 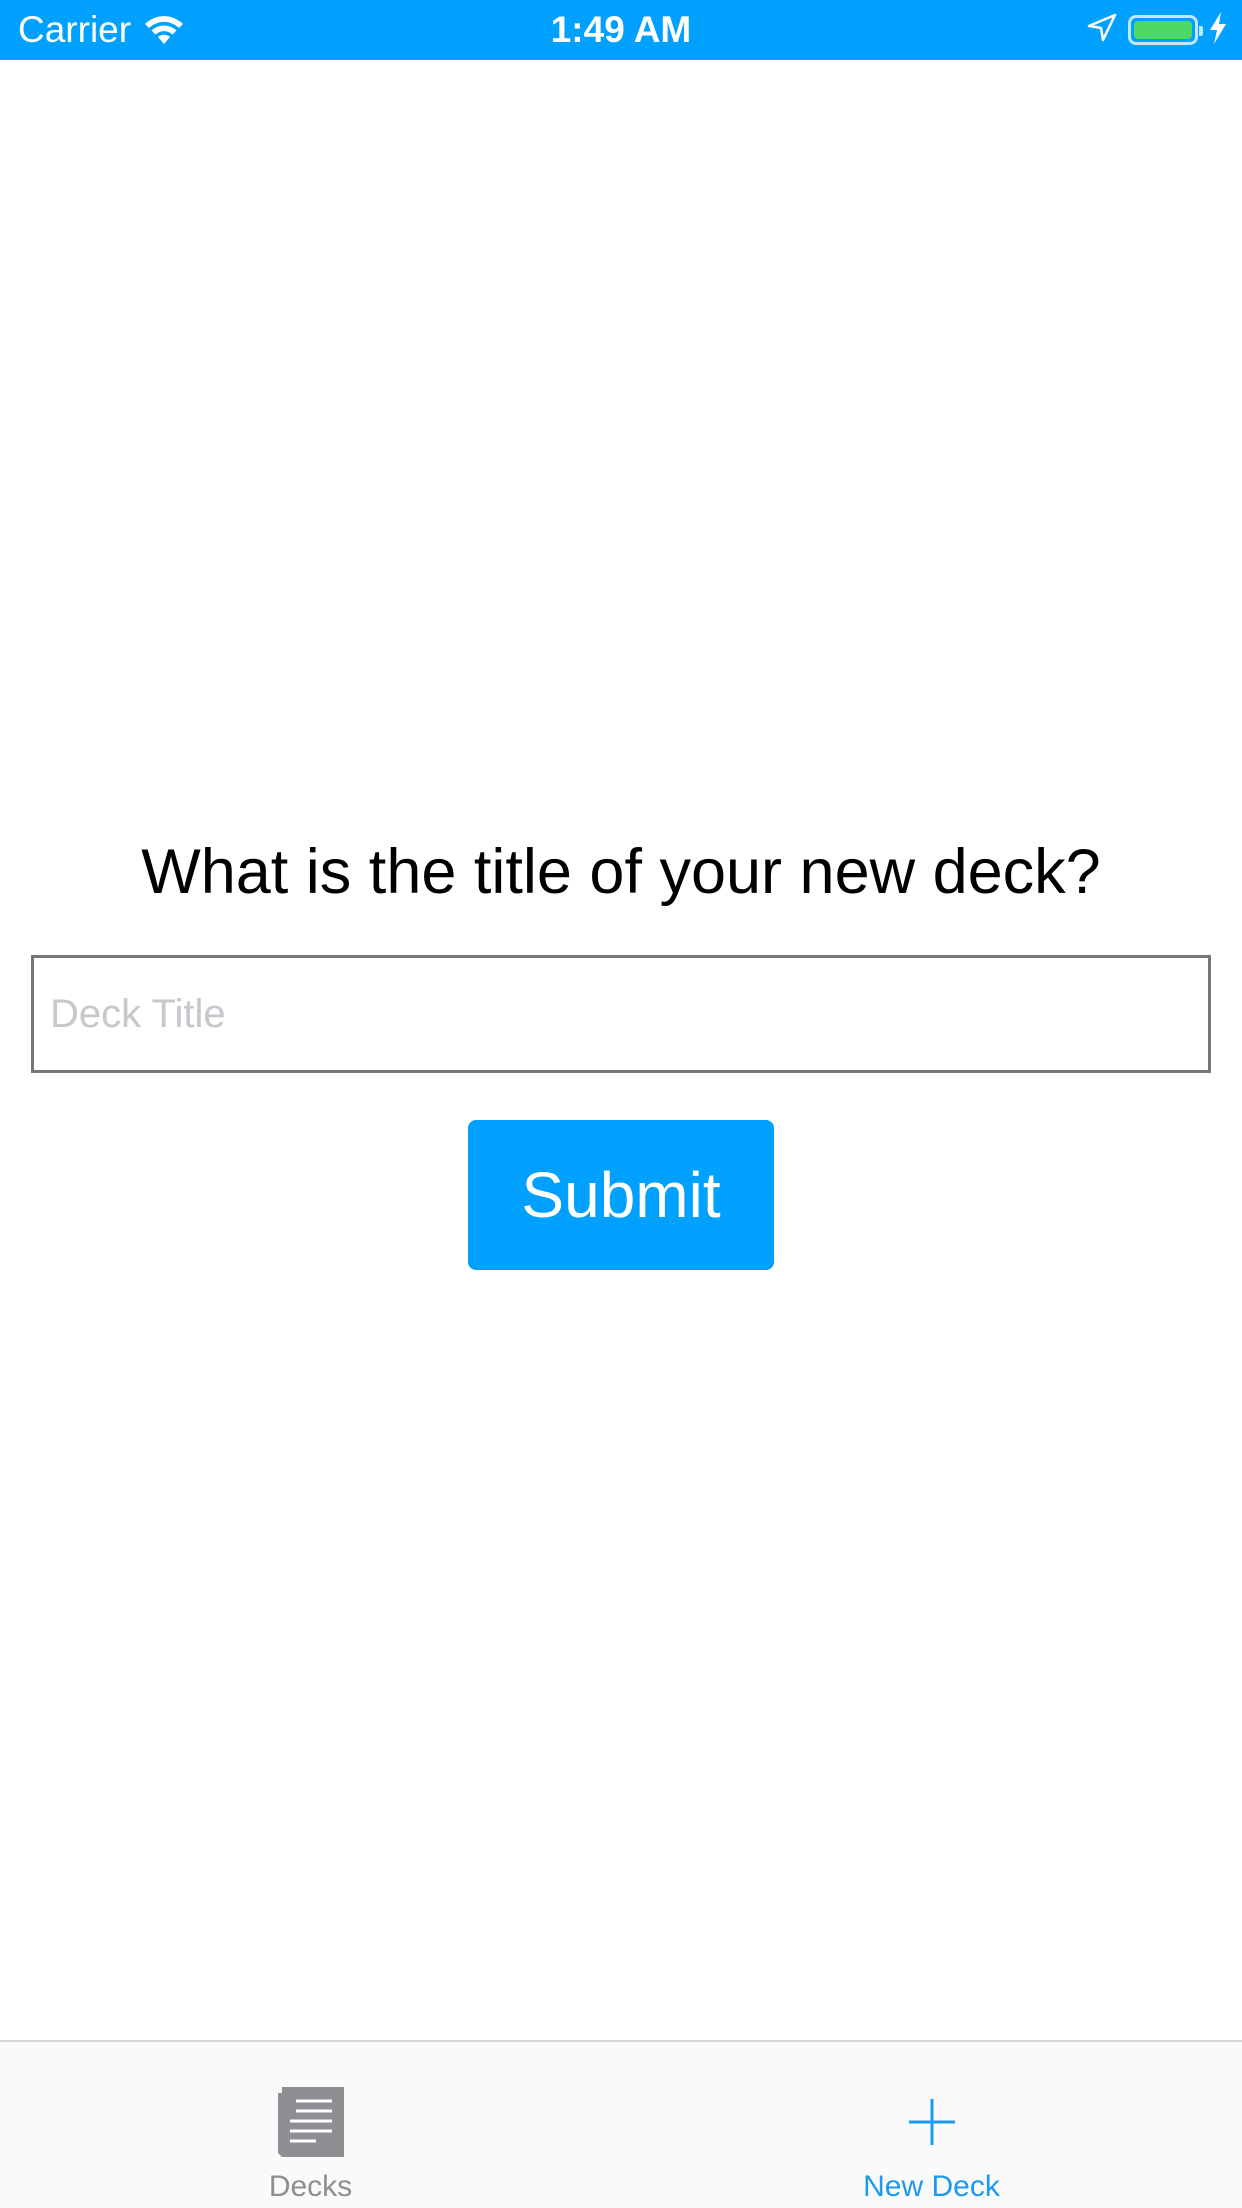 I want to click on status-time: 1:49 AM, so click(x=621, y=29).